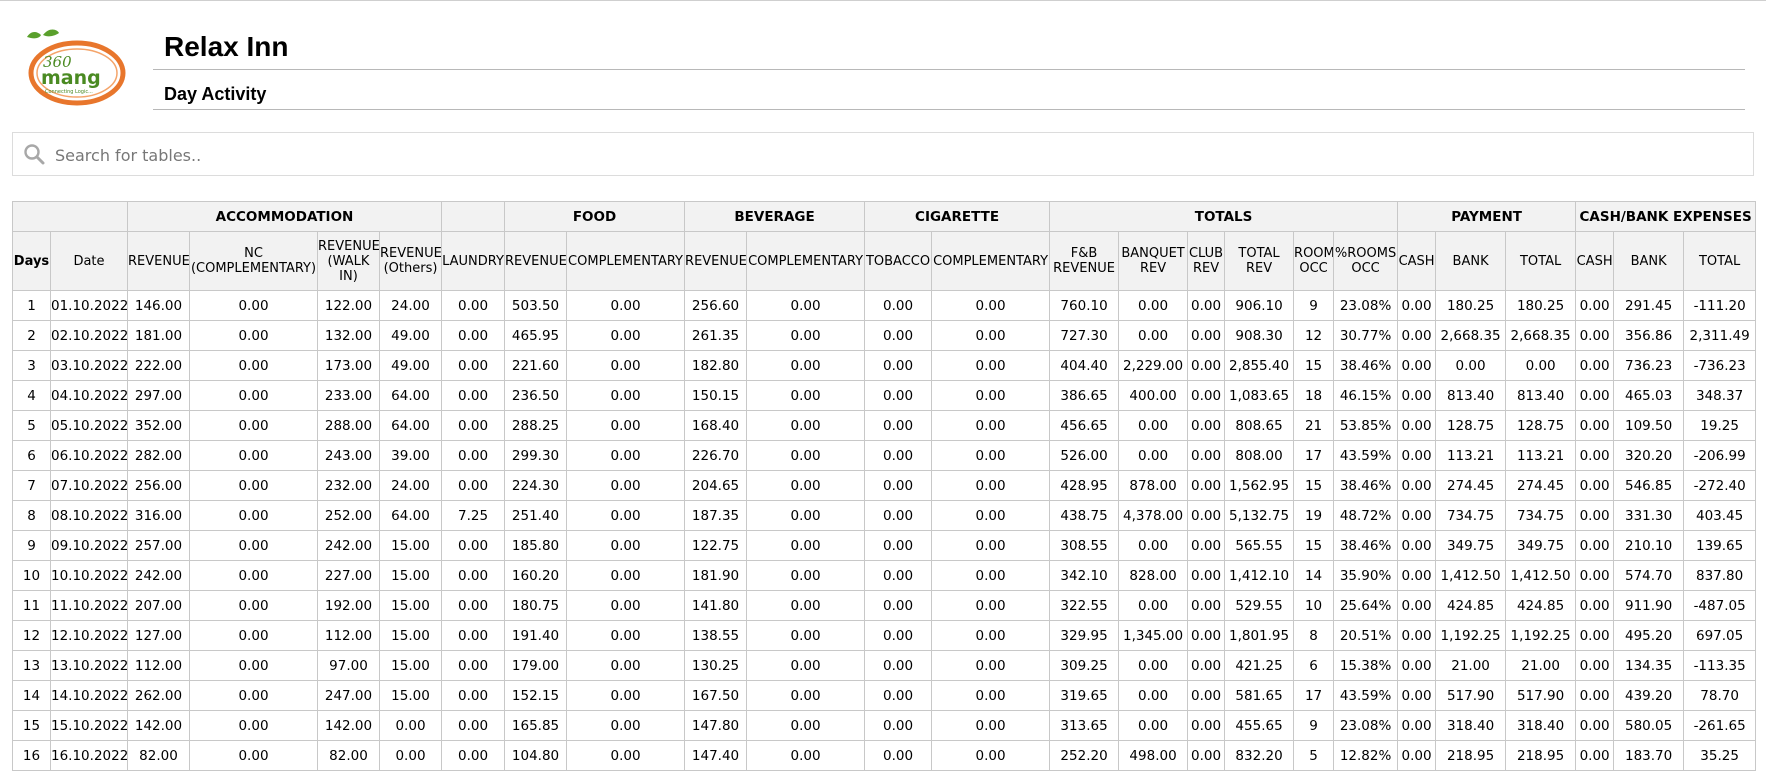  Describe the element at coordinates (31, 365) in the screenshot. I see `table-cell: 3` at that location.